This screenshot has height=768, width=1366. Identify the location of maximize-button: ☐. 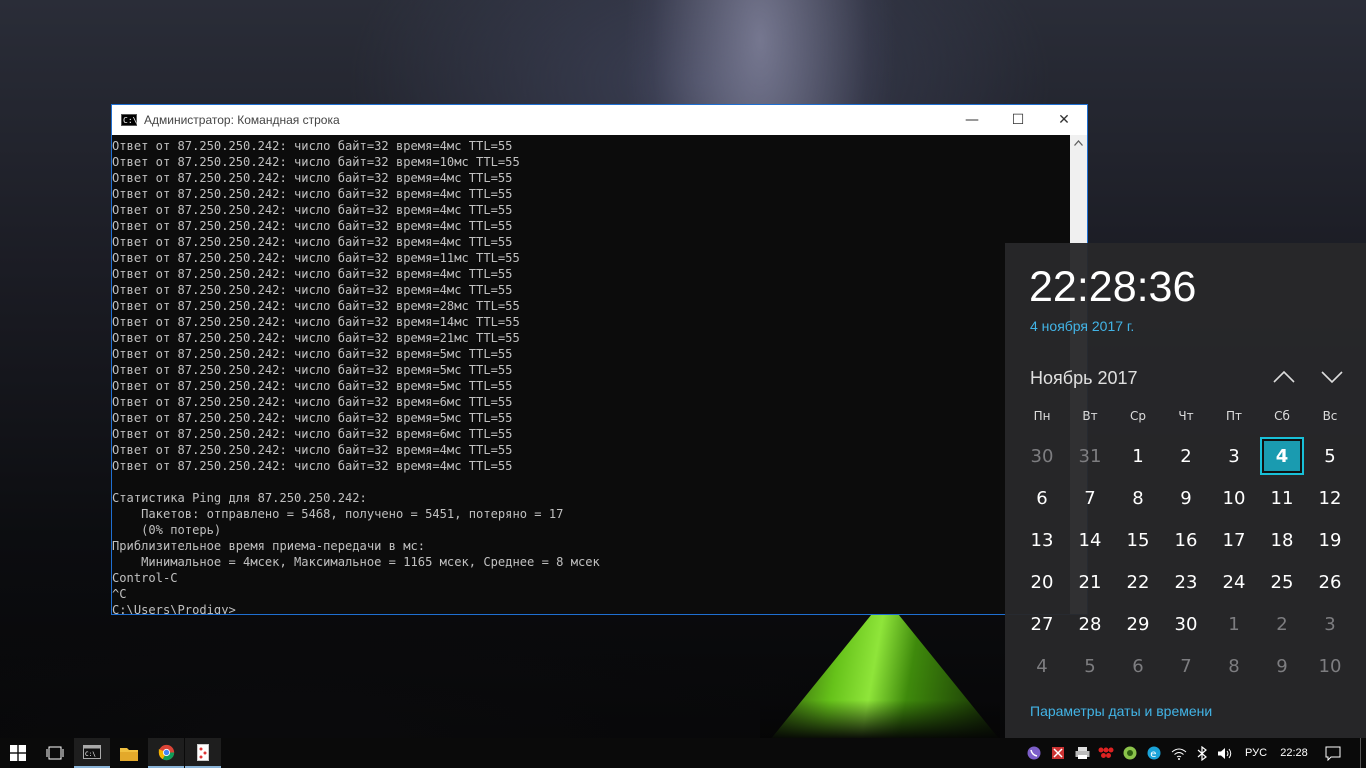
(1018, 120).